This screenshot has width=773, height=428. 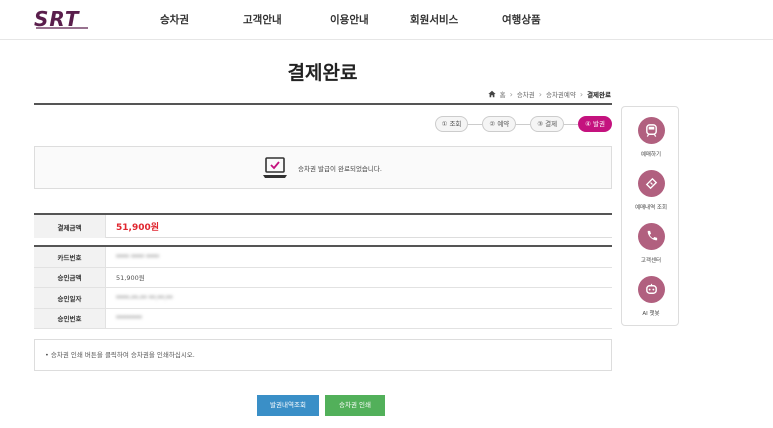 I want to click on quick-reservation-lookup-label: 예매내역 조회, so click(x=651, y=208).